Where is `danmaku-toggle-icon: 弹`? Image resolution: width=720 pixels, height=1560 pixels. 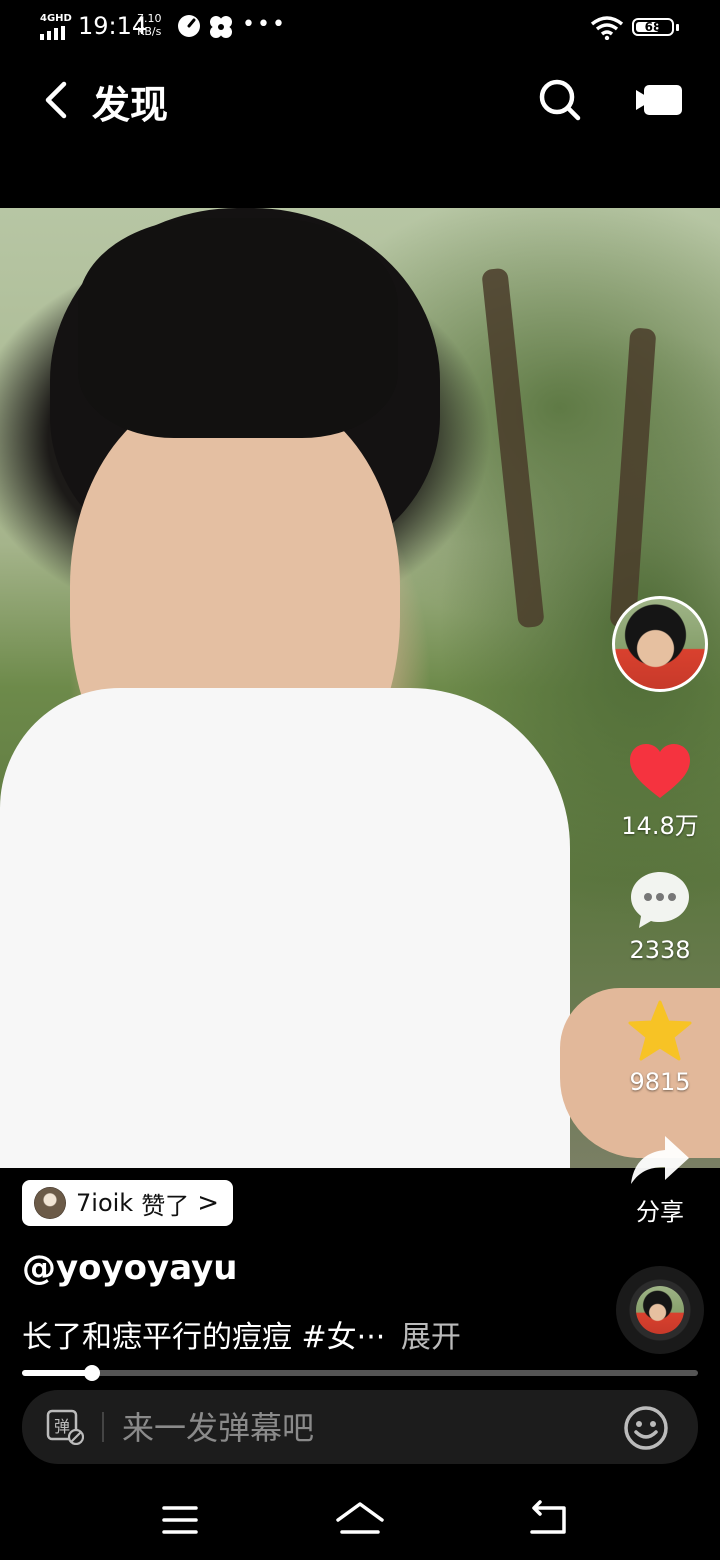 danmaku-toggle-icon: 弹 is located at coordinates (65, 1427).